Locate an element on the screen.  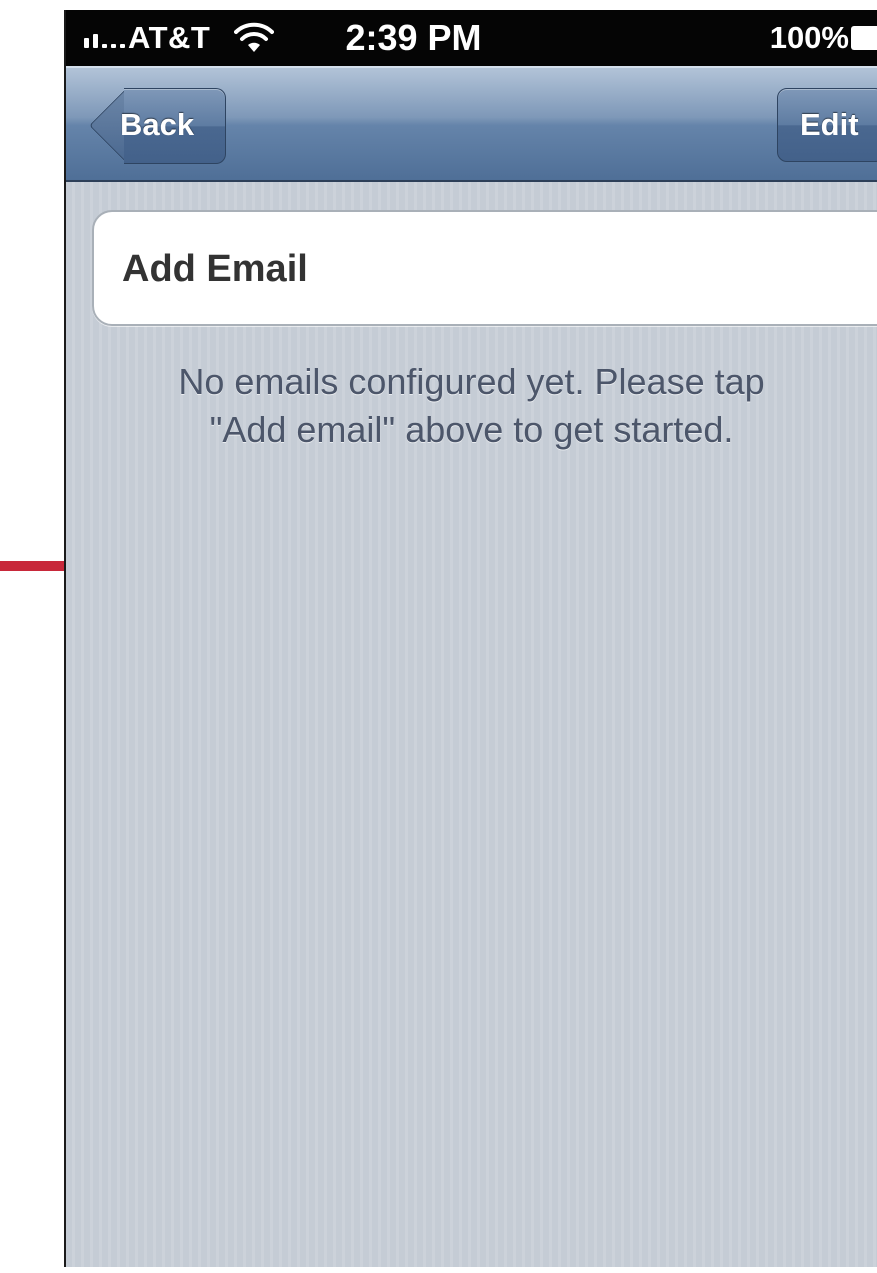
add-email-button: Add Email is located at coordinates (484, 268).